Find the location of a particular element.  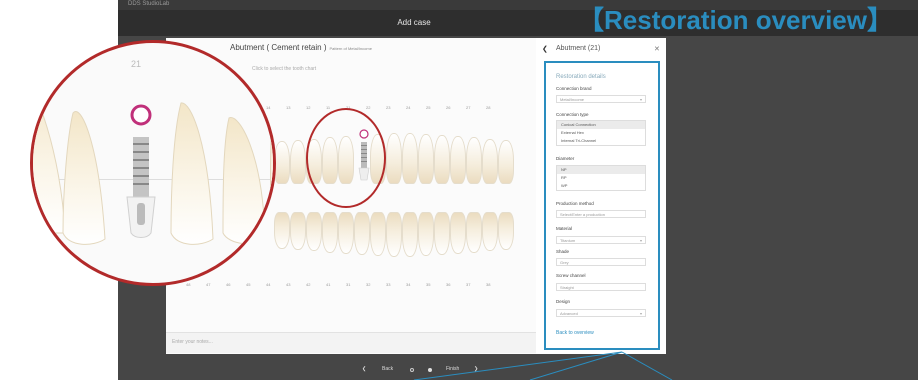

step-dot is located at coordinates (412, 370).